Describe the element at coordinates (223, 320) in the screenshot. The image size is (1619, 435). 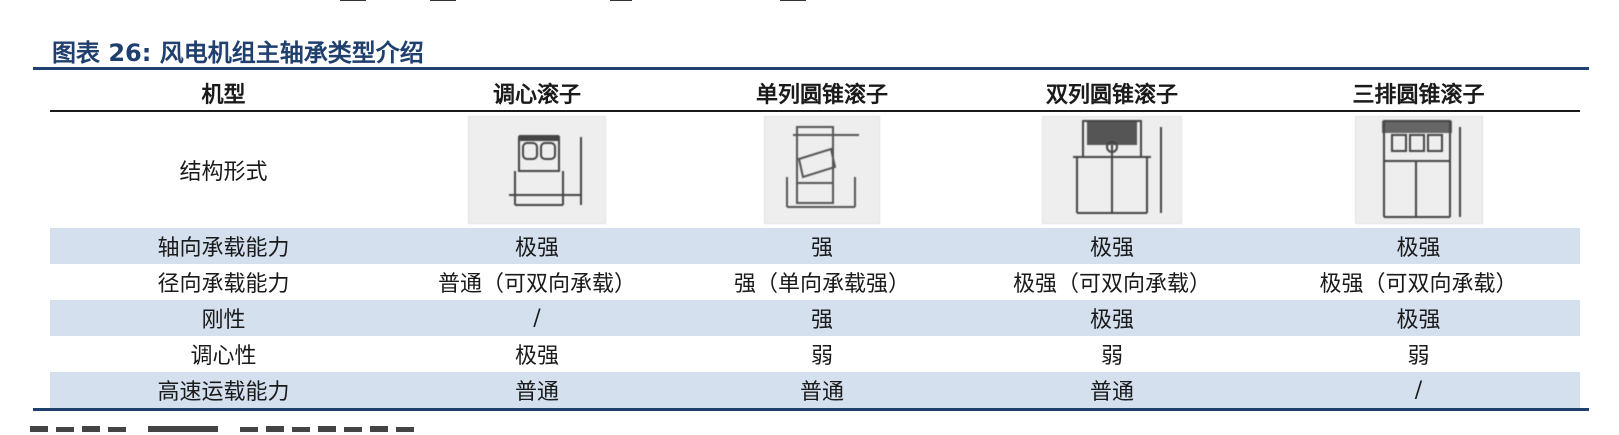
I see `row-label: 刚性` at that location.